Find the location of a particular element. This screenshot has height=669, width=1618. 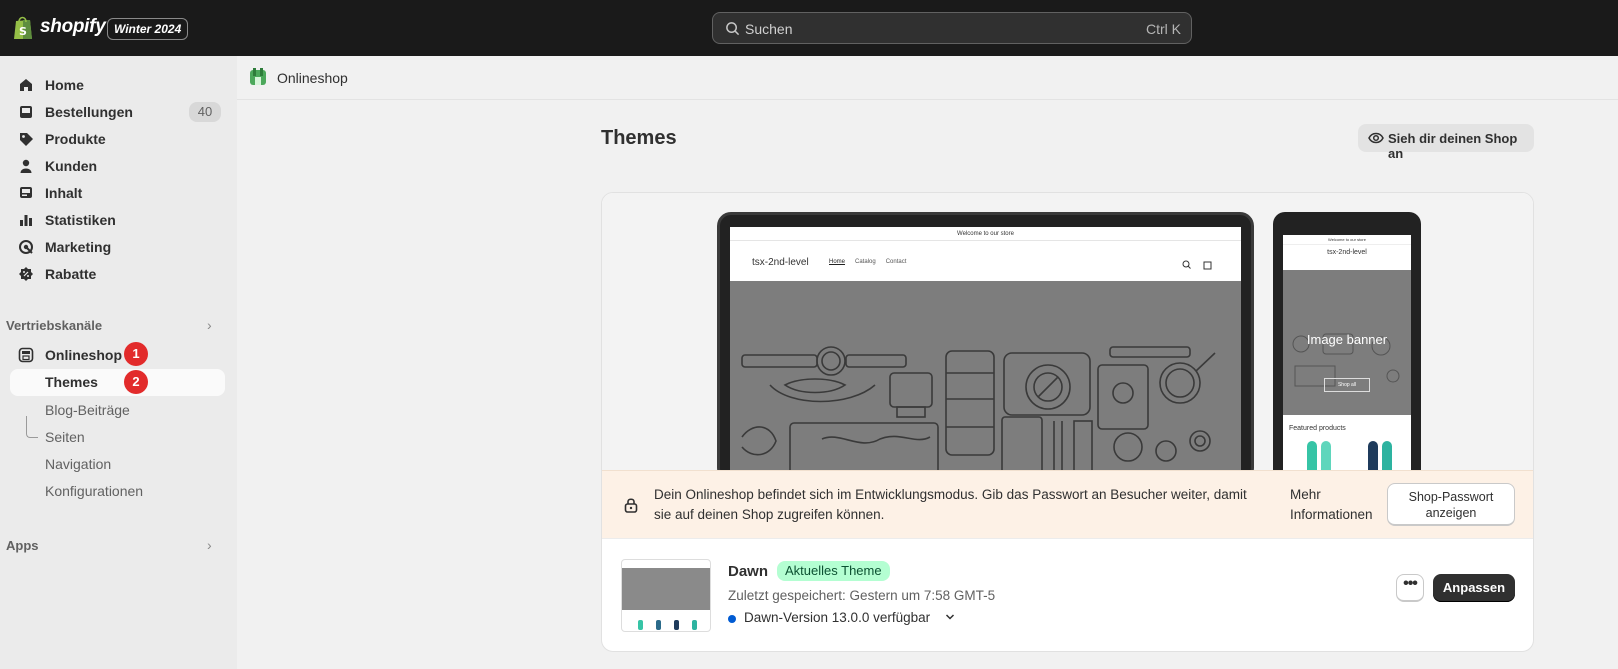

sidebar-item-konfigurationen: Konfigurationen is located at coordinates (117, 491).